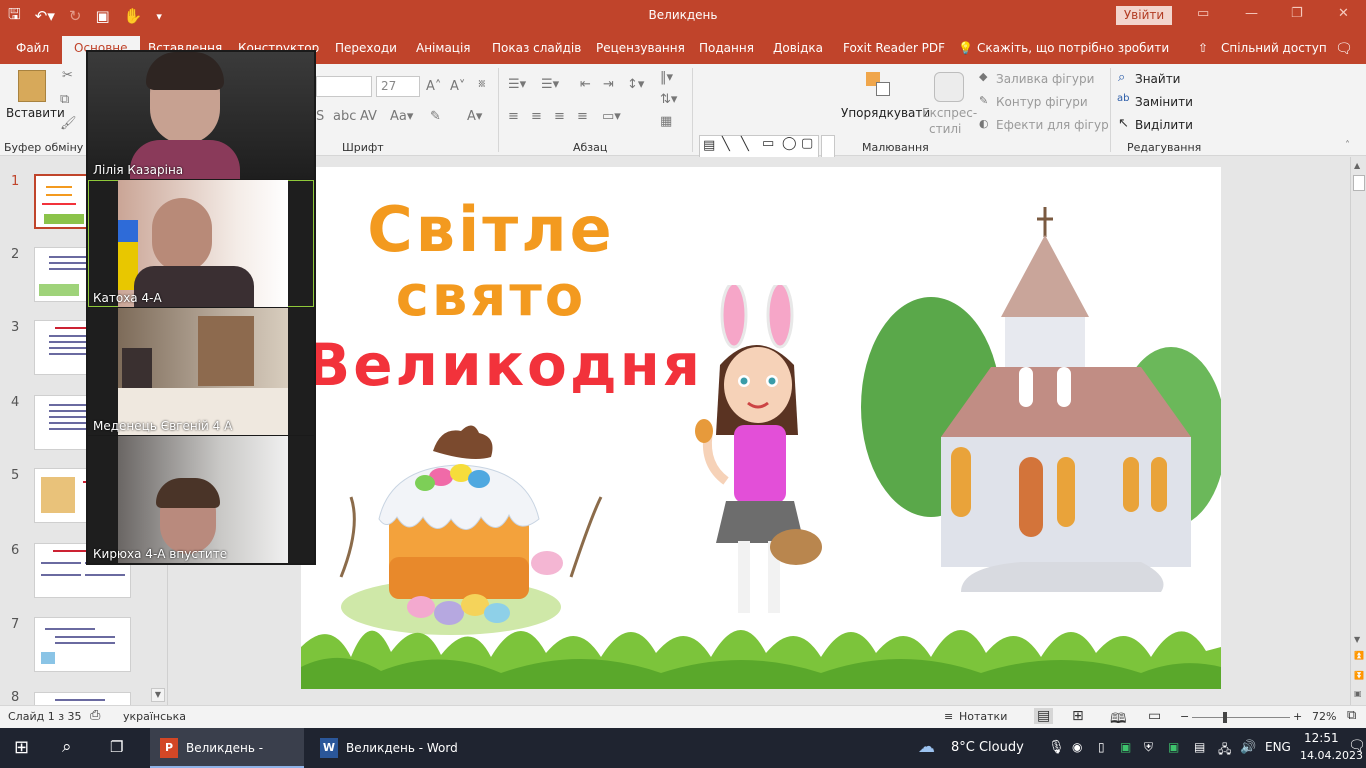 The width and height of the screenshot is (1366, 768). What do you see at coordinates (1358, 431) in the screenshot?
I see `slide-vertical-scrollbar: ▲ ▼ ⏫ ⏬ ▣` at bounding box center [1358, 431].